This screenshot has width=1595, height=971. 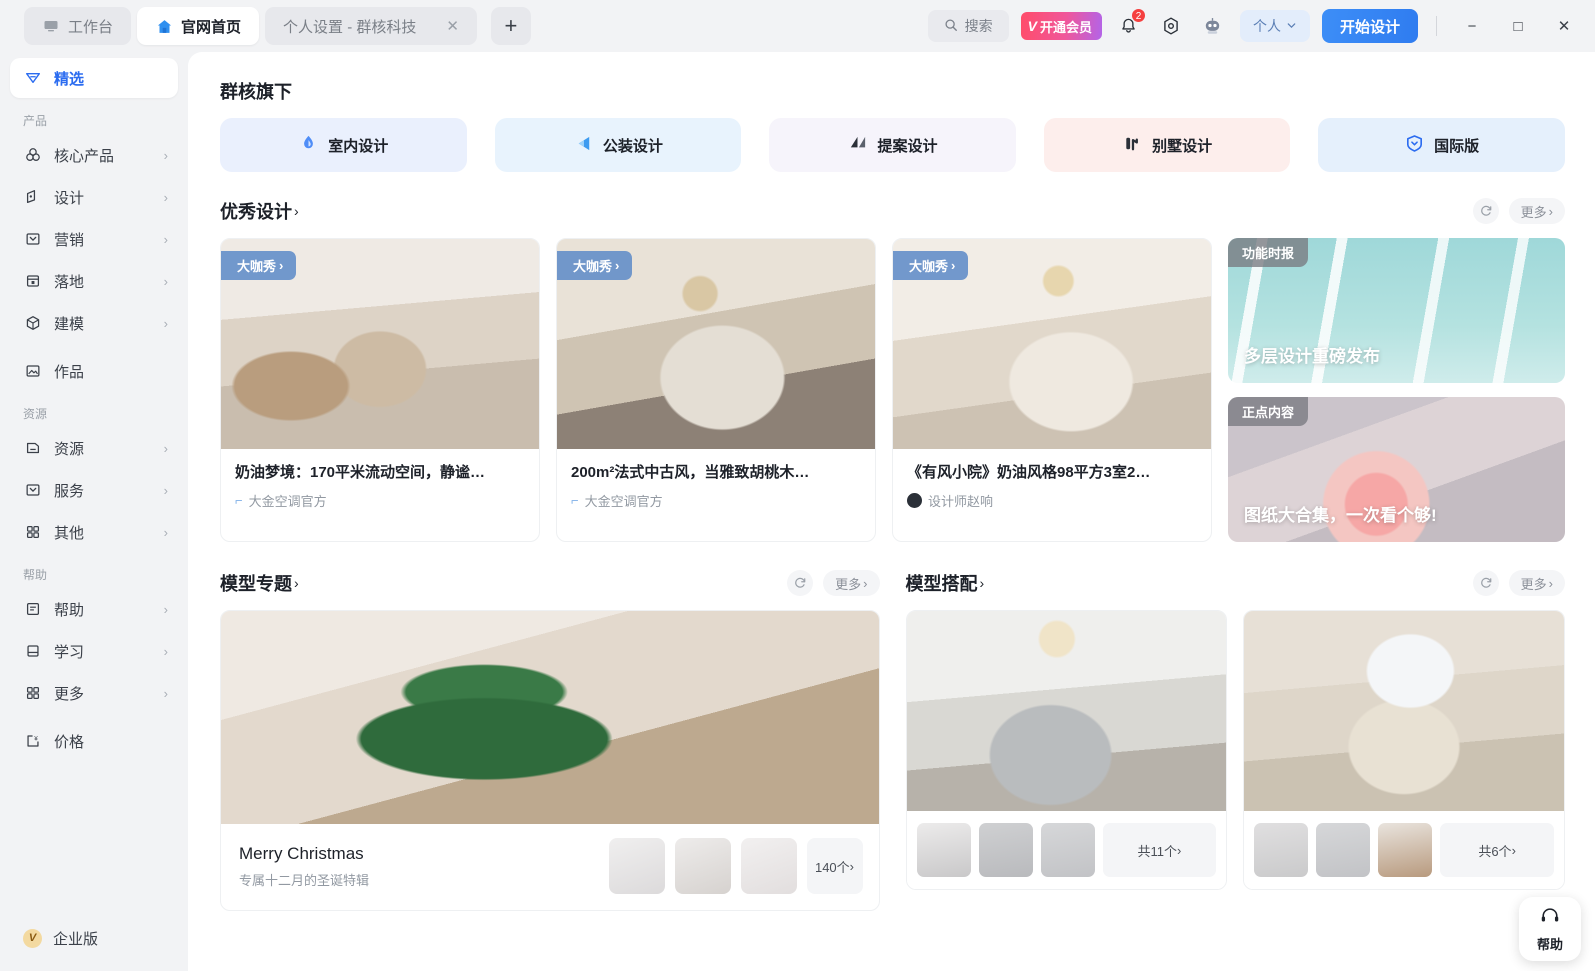 I want to click on count-label: 140个, so click(x=832, y=867).